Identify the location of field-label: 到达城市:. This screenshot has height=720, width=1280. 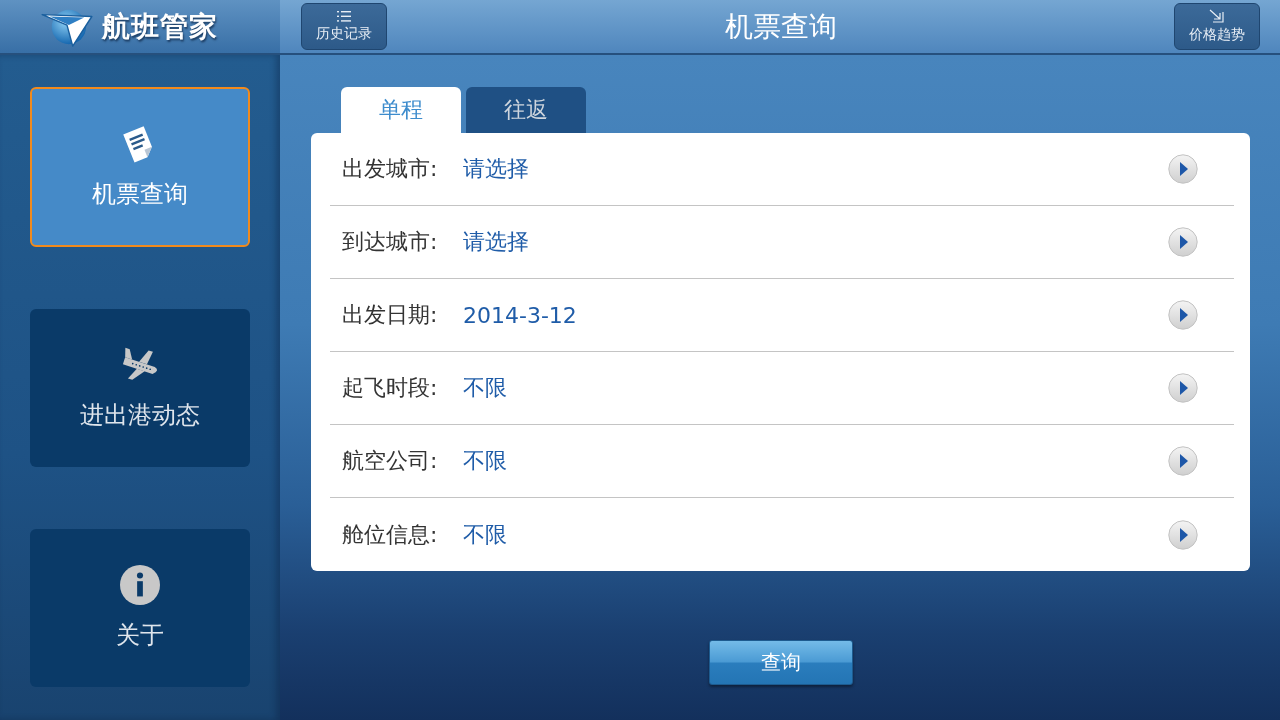
(390, 242).